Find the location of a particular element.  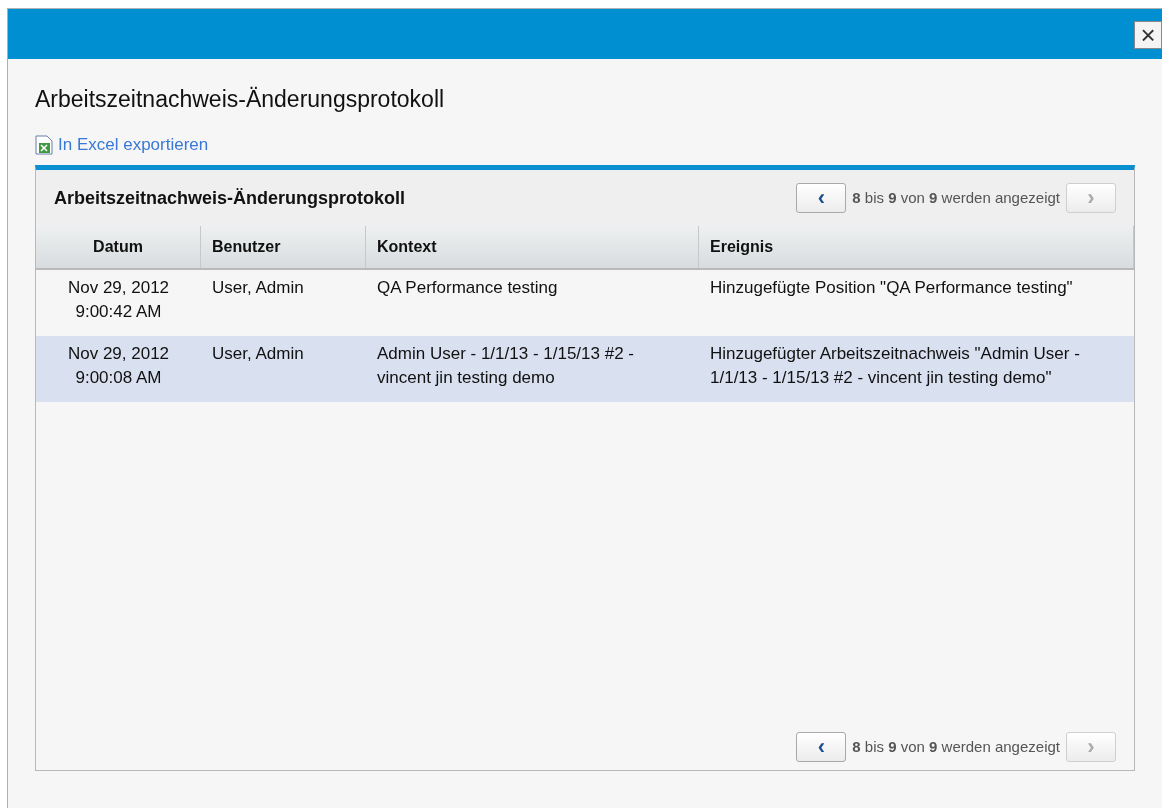

table-cell: Hinzugefügte Position "QA Performance testing" is located at coordinates (891, 287).